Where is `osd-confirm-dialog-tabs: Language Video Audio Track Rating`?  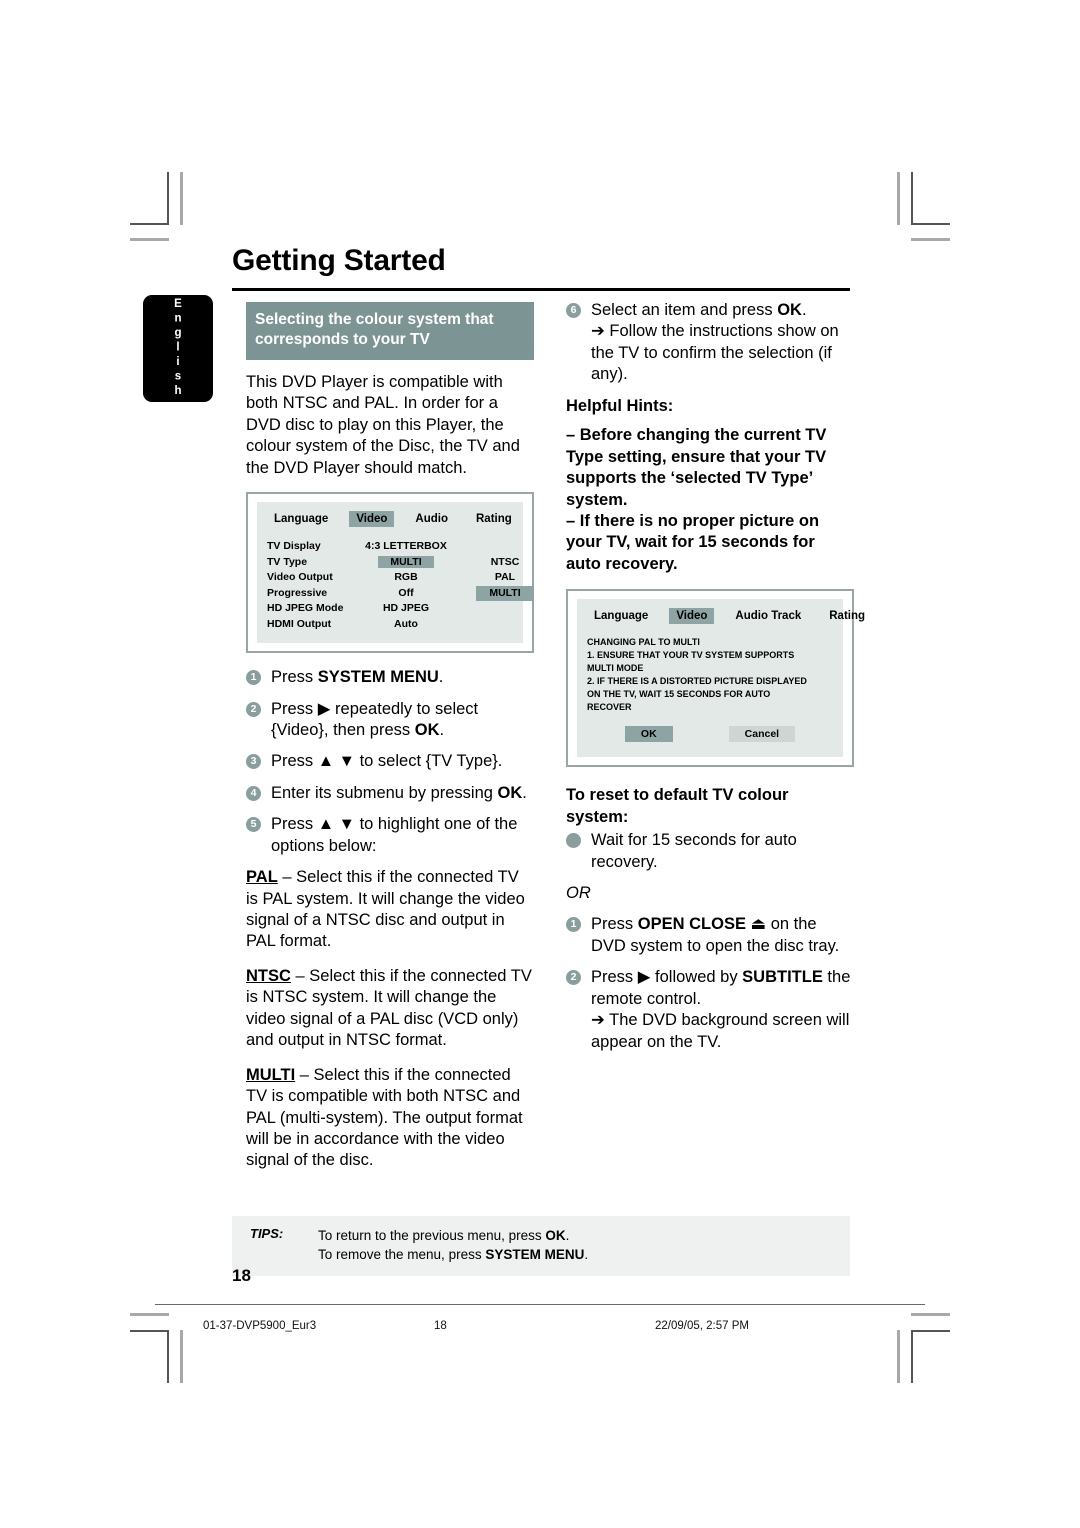
osd-confirm-dialog-tabs: Language Video Audio Track Rating is located at coordinates (726, 616).